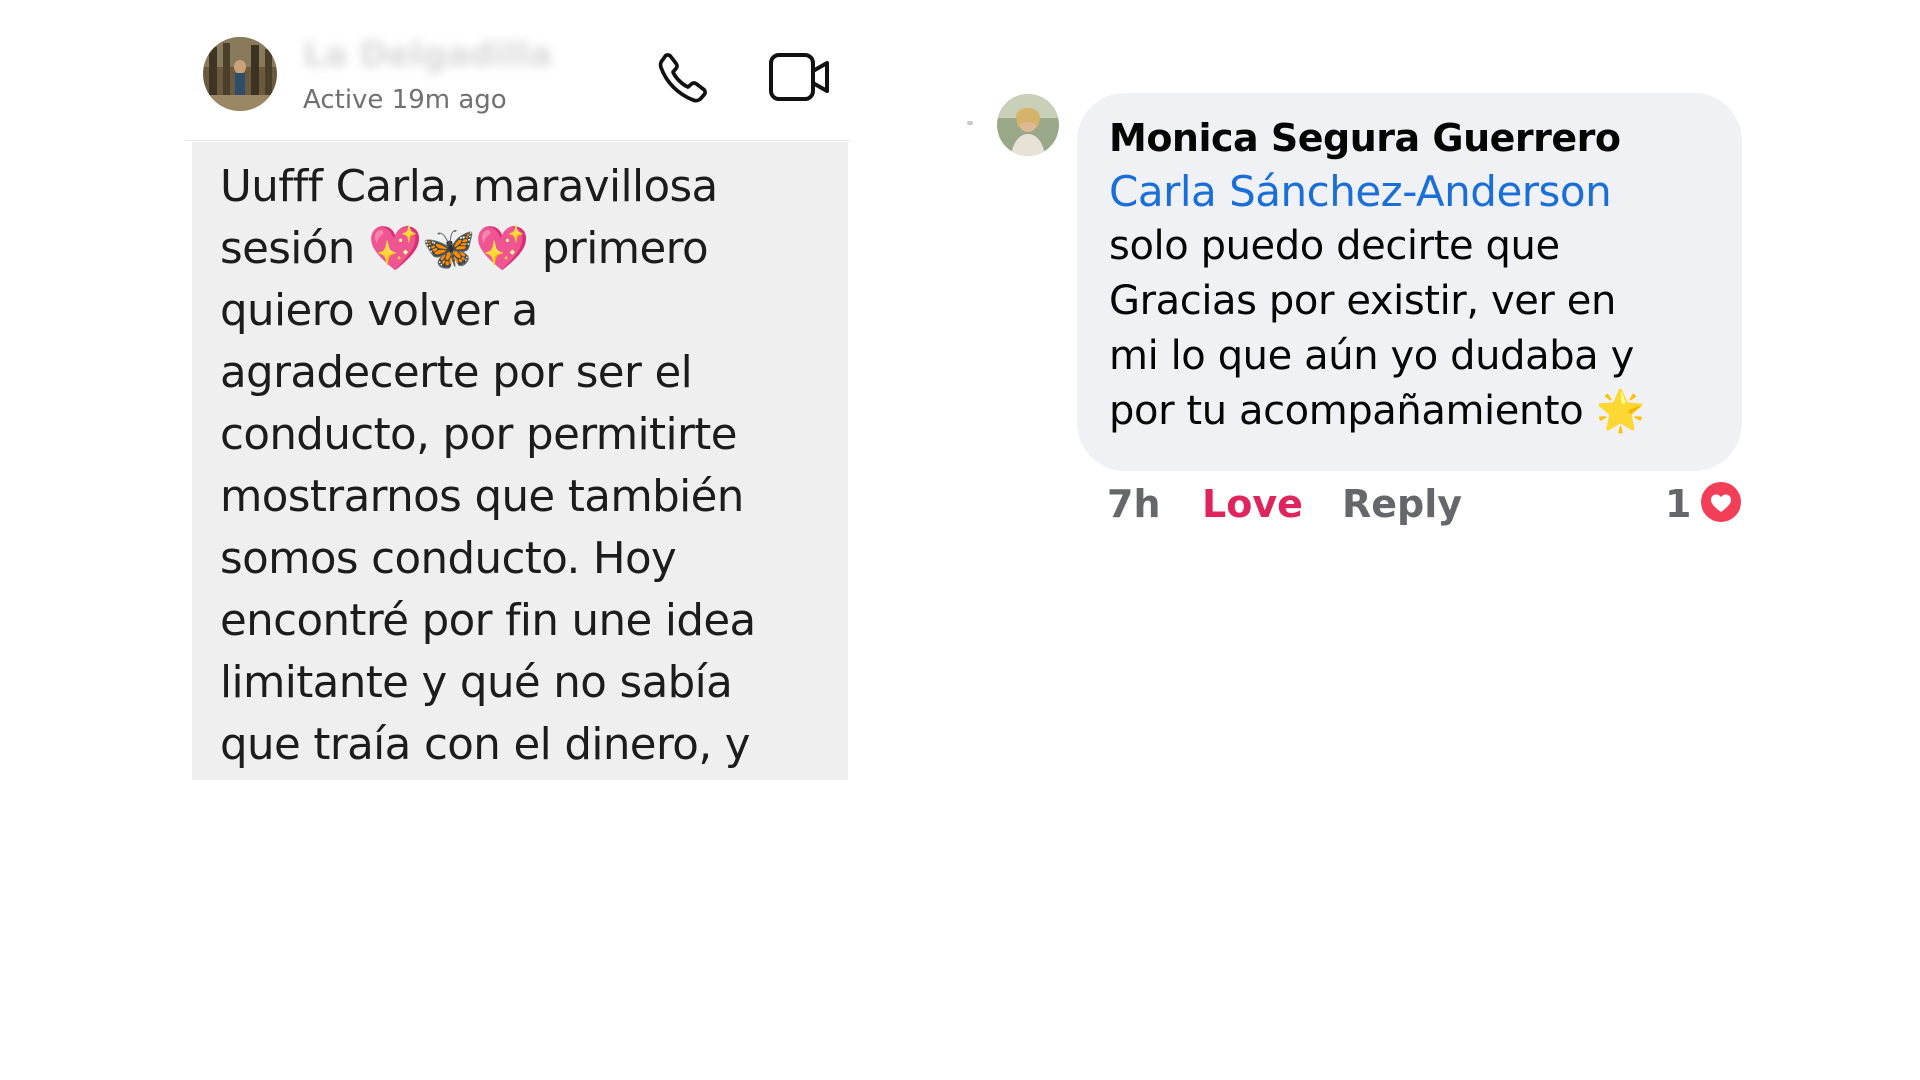  Describe the element at coordinates (683, 77) in the screenshot. I see `phone-icon` at that location.